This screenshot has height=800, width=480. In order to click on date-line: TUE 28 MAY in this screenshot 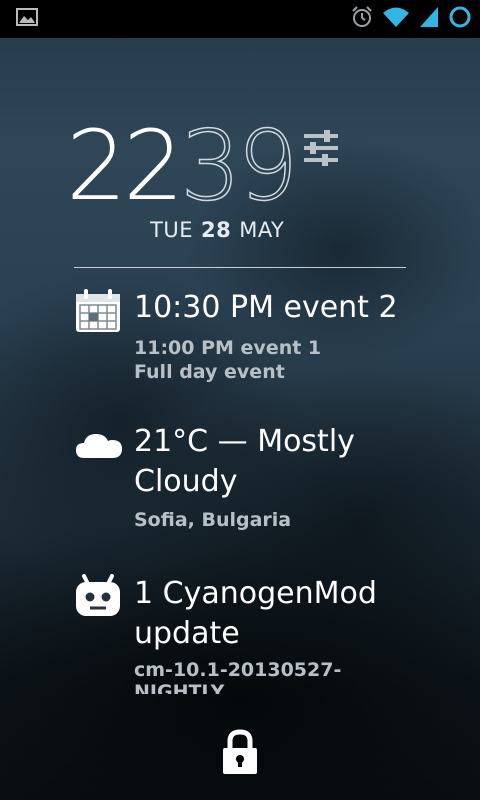, I will do `click(217, 230)`.